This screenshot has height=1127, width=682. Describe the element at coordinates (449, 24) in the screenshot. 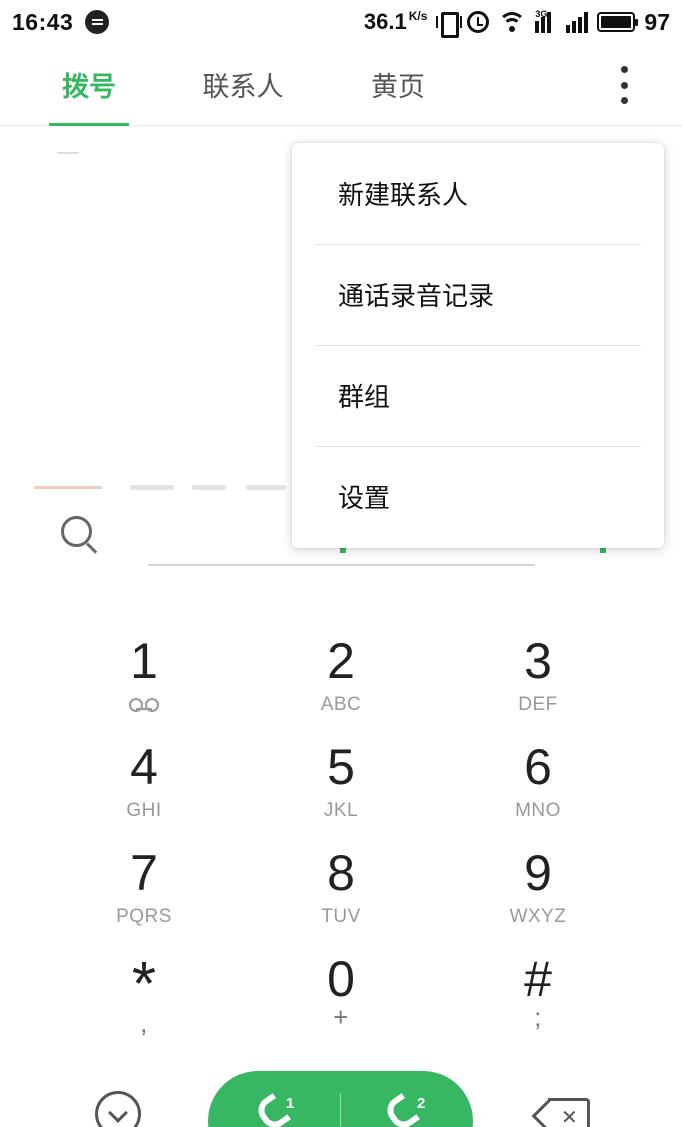

I see `vibrate-icon` at that location.